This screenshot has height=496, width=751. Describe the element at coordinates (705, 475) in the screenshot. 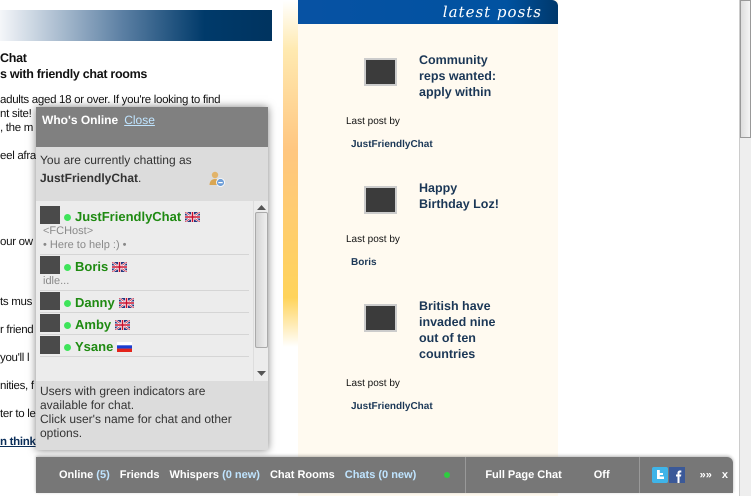

I see `expand-button: »»` at that location.